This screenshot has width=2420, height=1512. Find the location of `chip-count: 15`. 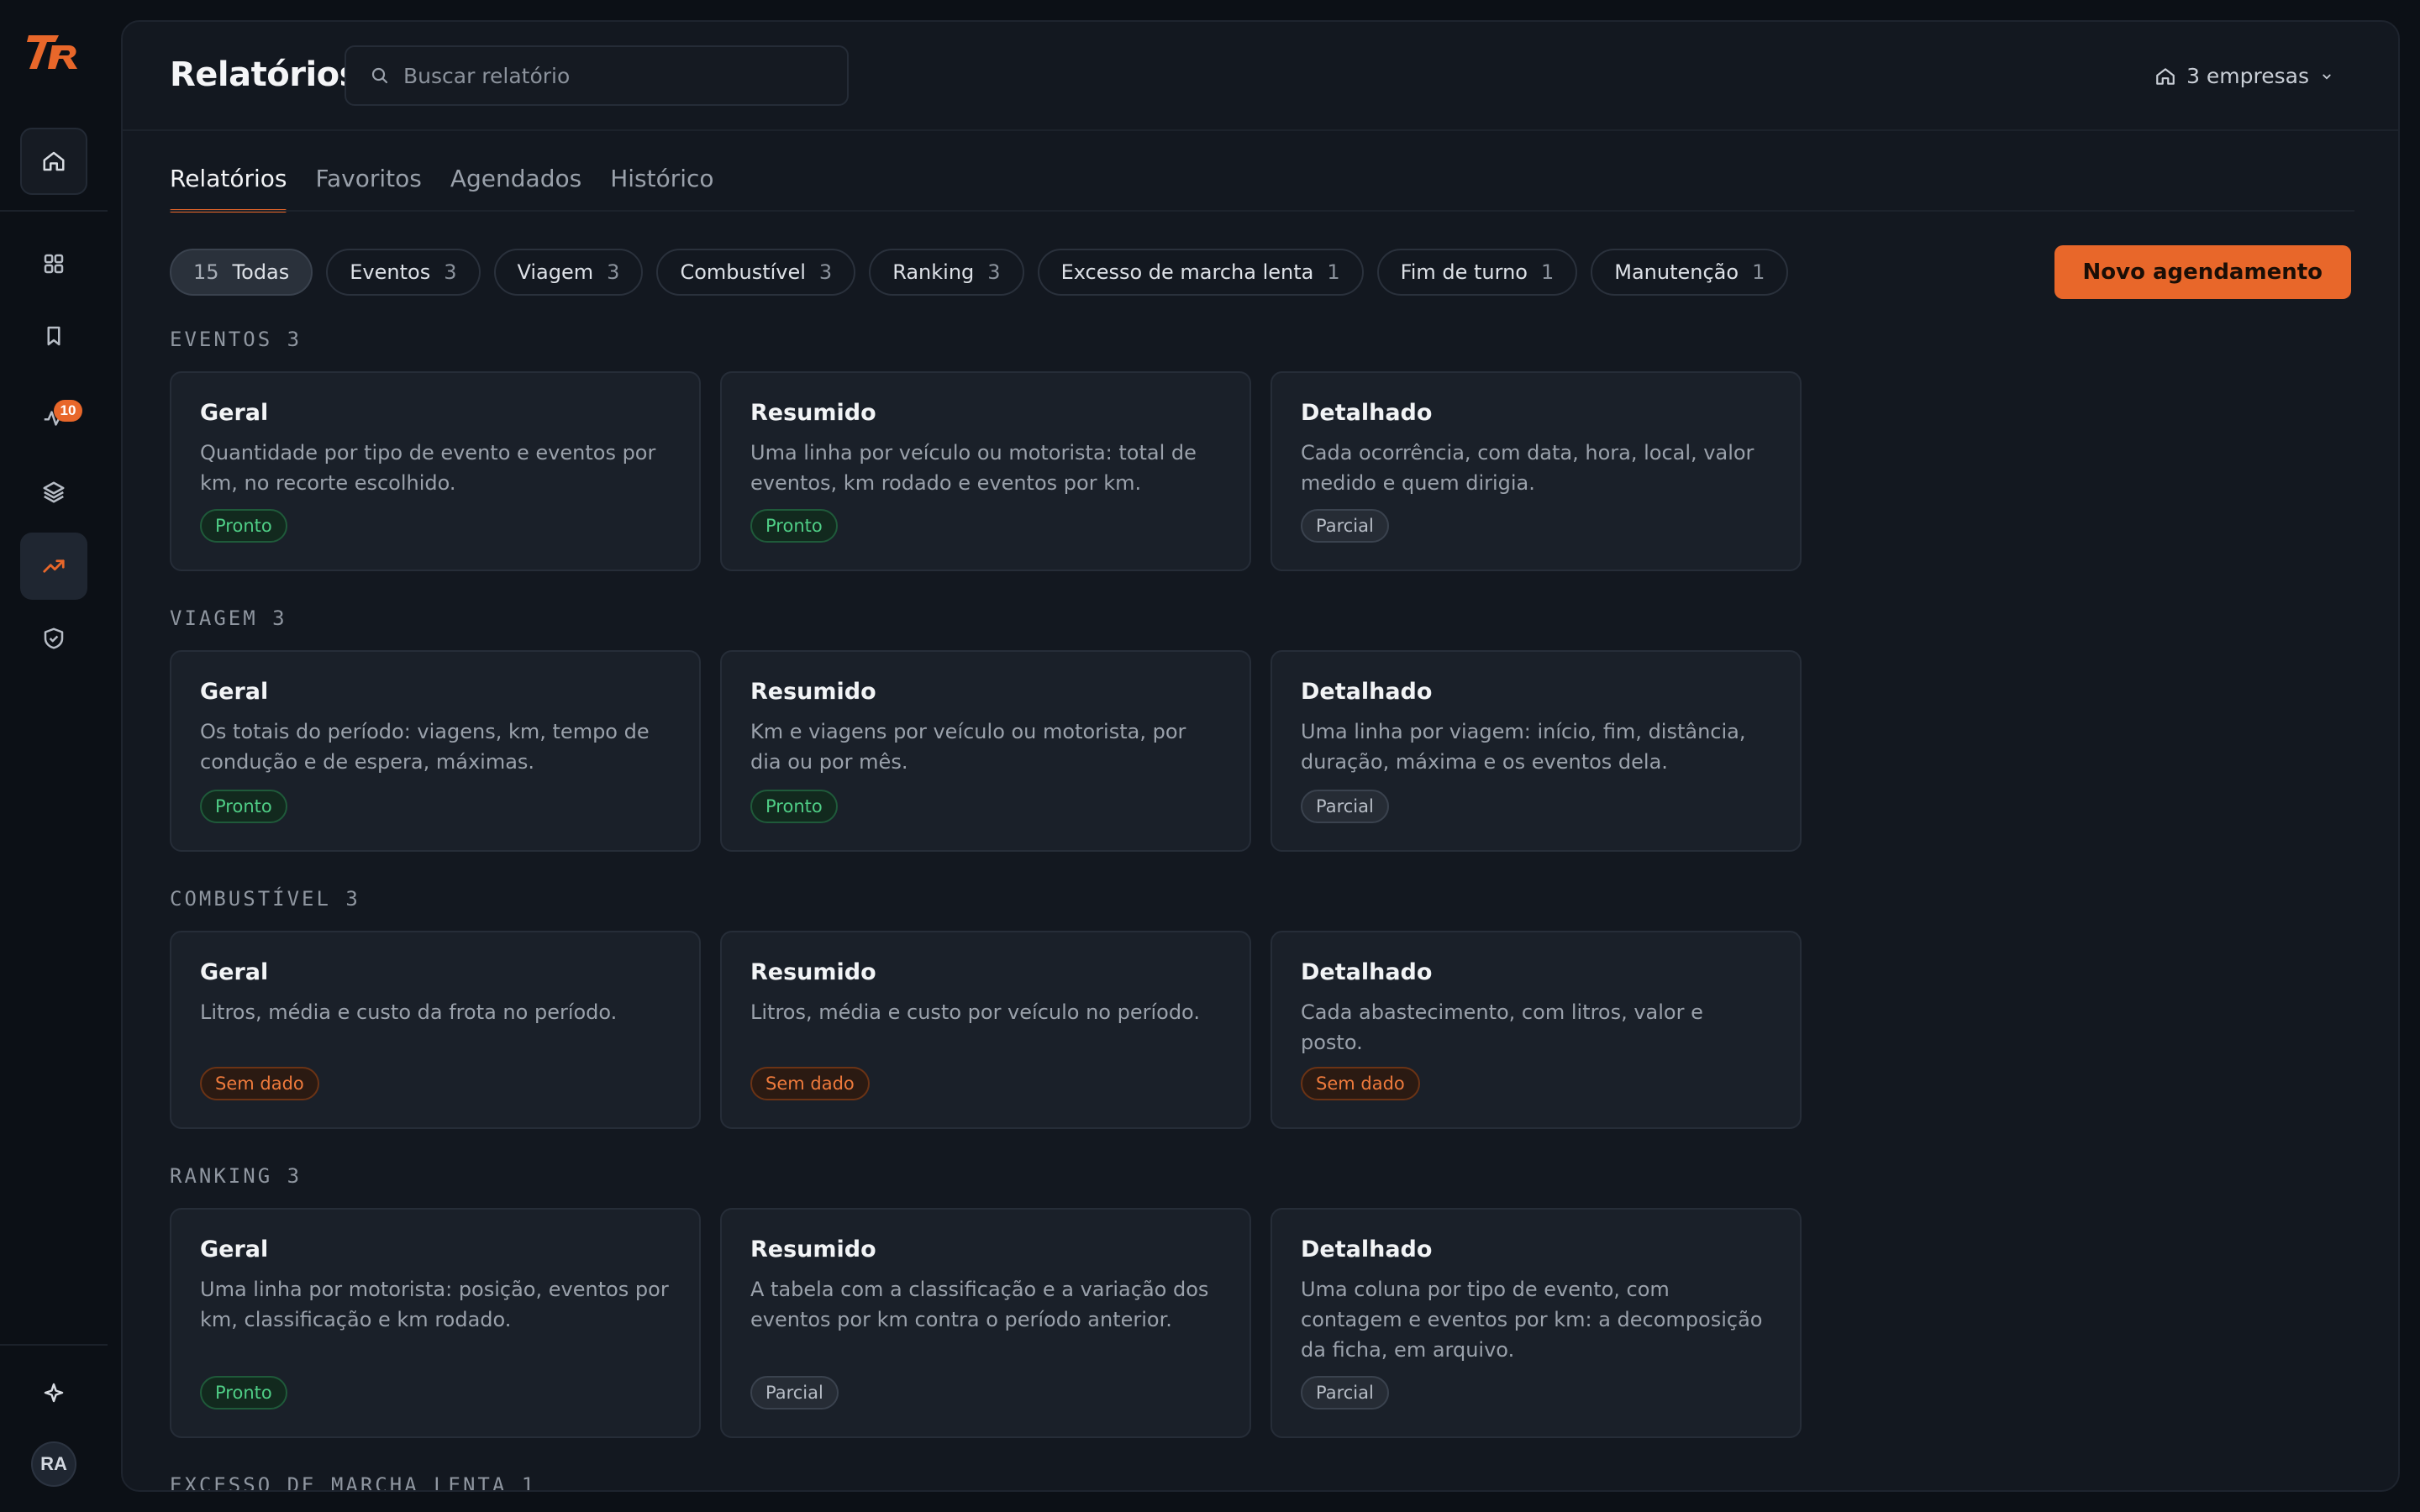

chip-count: 15 is located at coordinates (206, 272).